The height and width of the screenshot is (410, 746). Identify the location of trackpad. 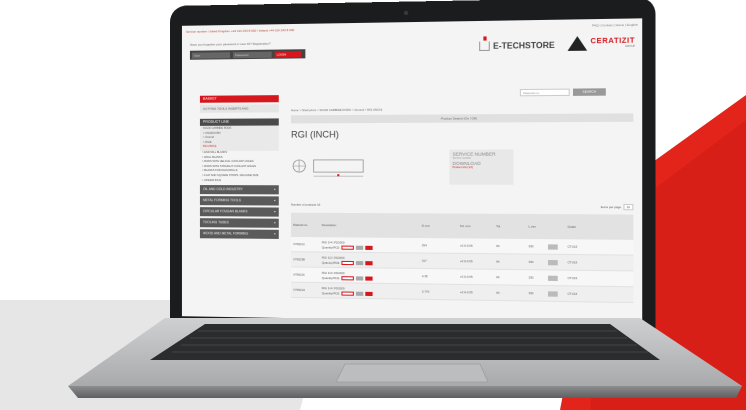
(412, 373).